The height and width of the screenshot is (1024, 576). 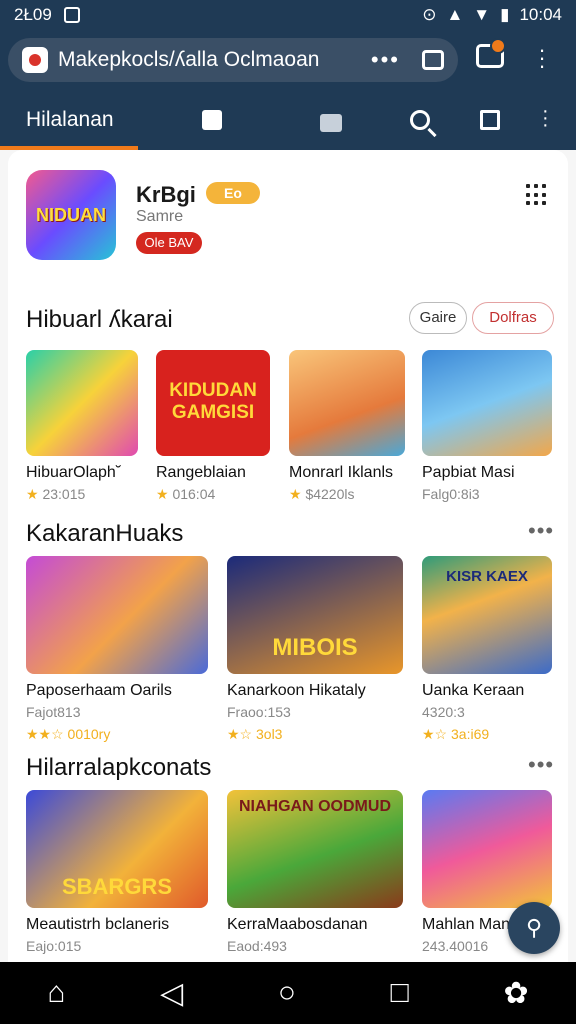 I want to click on tile-meta: Eajo:015, so click(x=54, y=946).